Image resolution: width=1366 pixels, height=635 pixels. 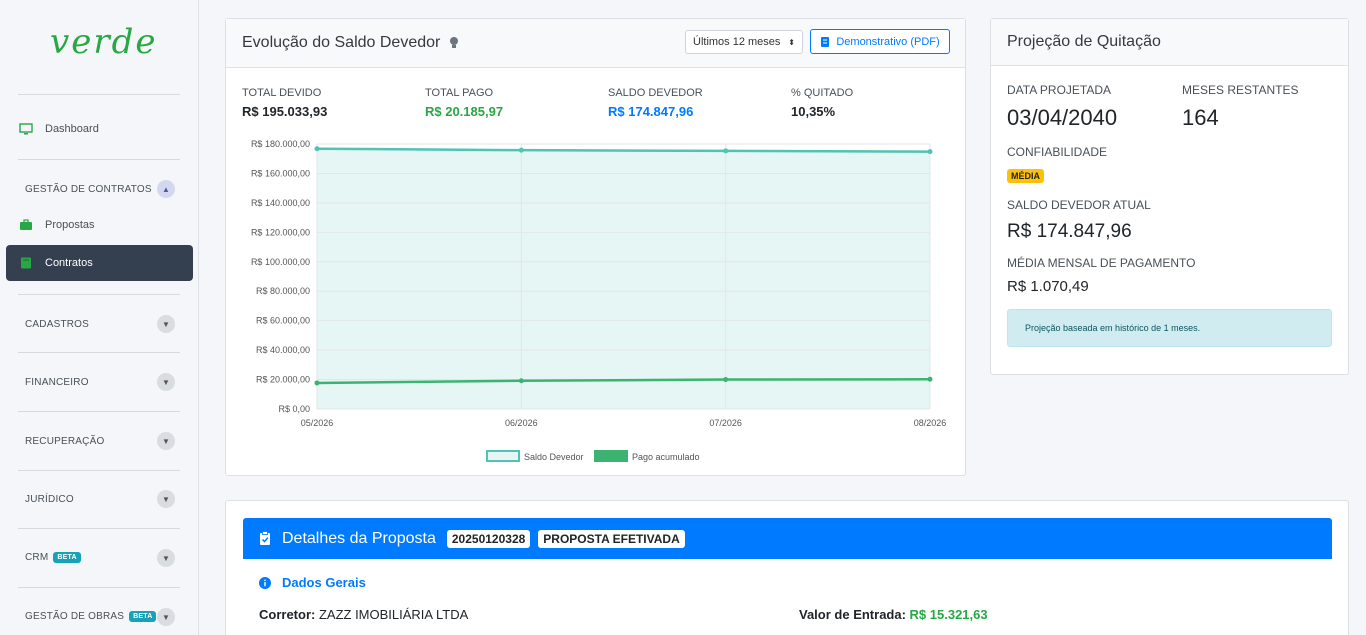 I want to click on total-devido-label: TOTAL DEVIDO, so click(x=282, y=93).